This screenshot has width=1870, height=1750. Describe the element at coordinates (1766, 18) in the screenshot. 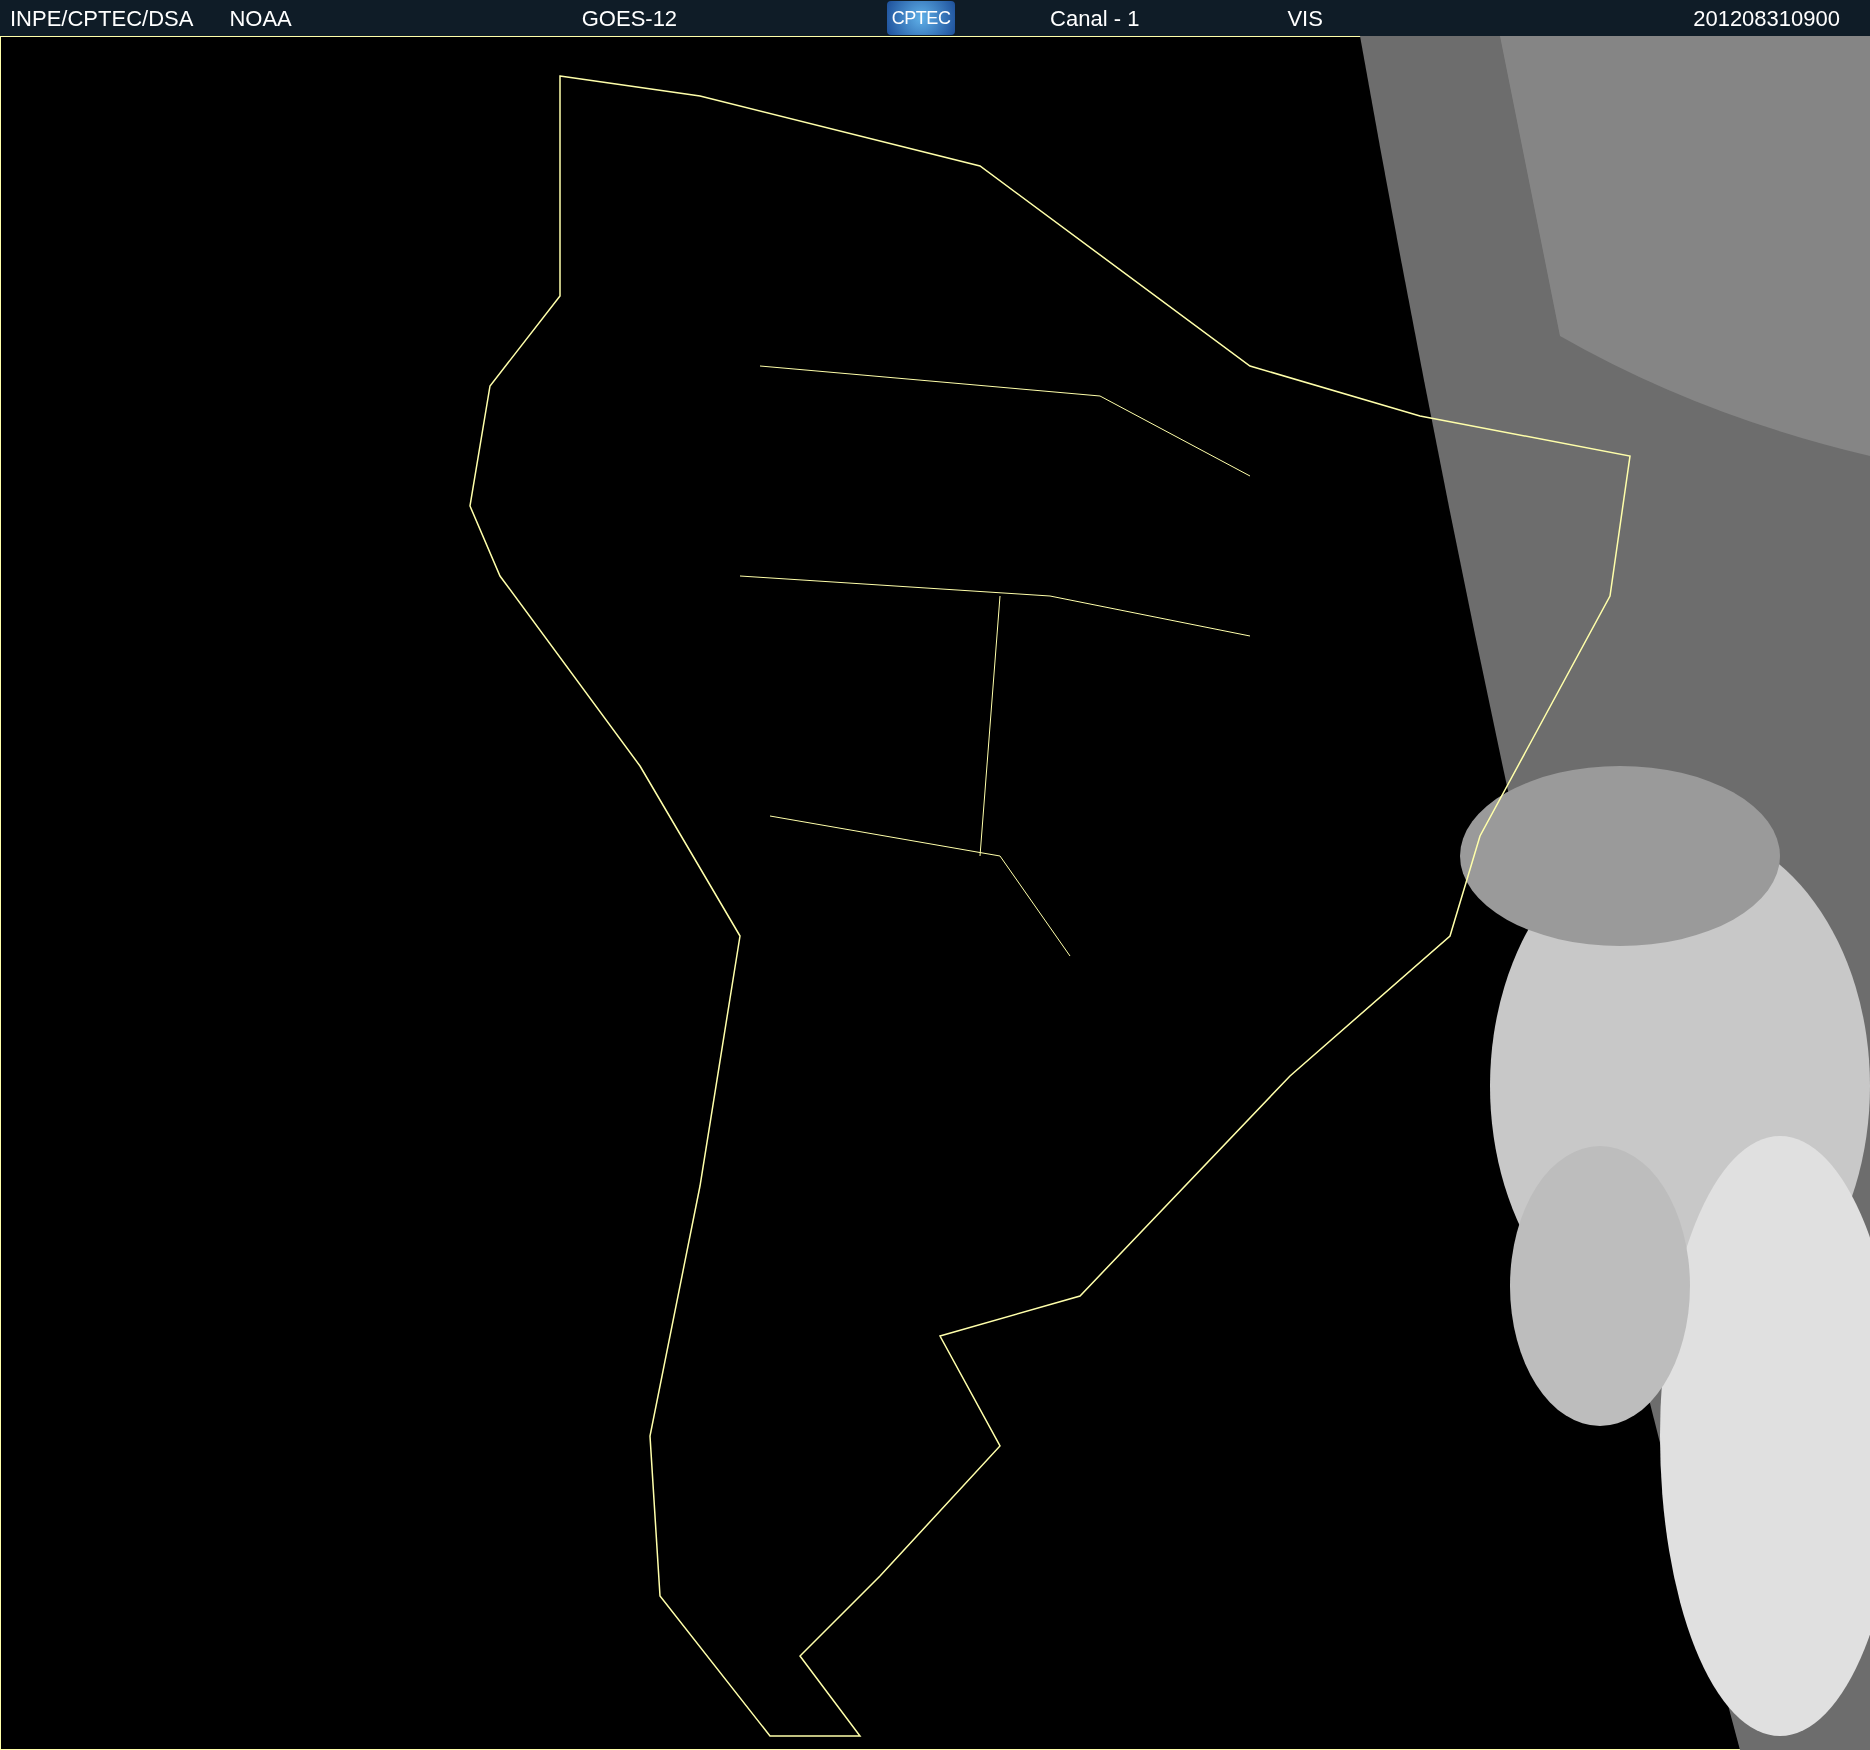

I see `timestamp-label: 201208310900` at that location.